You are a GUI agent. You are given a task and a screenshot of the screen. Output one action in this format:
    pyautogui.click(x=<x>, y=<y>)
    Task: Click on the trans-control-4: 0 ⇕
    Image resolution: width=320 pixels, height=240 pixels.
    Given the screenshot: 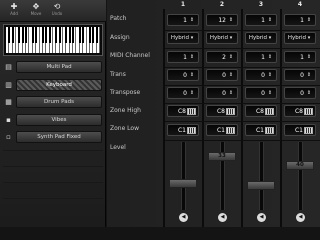 What is the action you would take?
    pyautogui.click(x=300, y=75)
    